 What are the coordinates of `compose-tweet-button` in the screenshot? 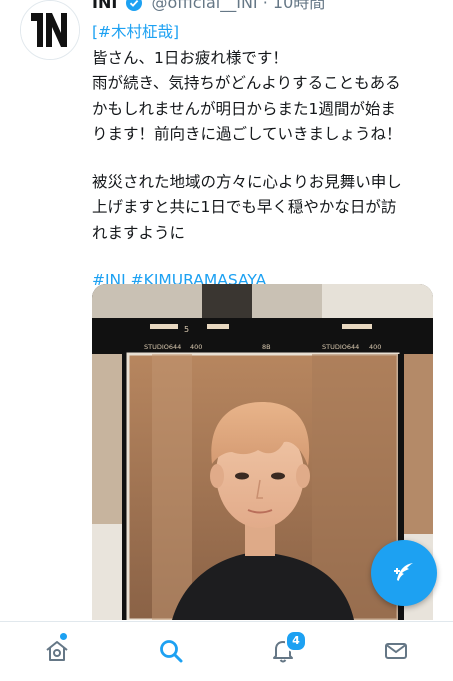 It's located at (404, 573).